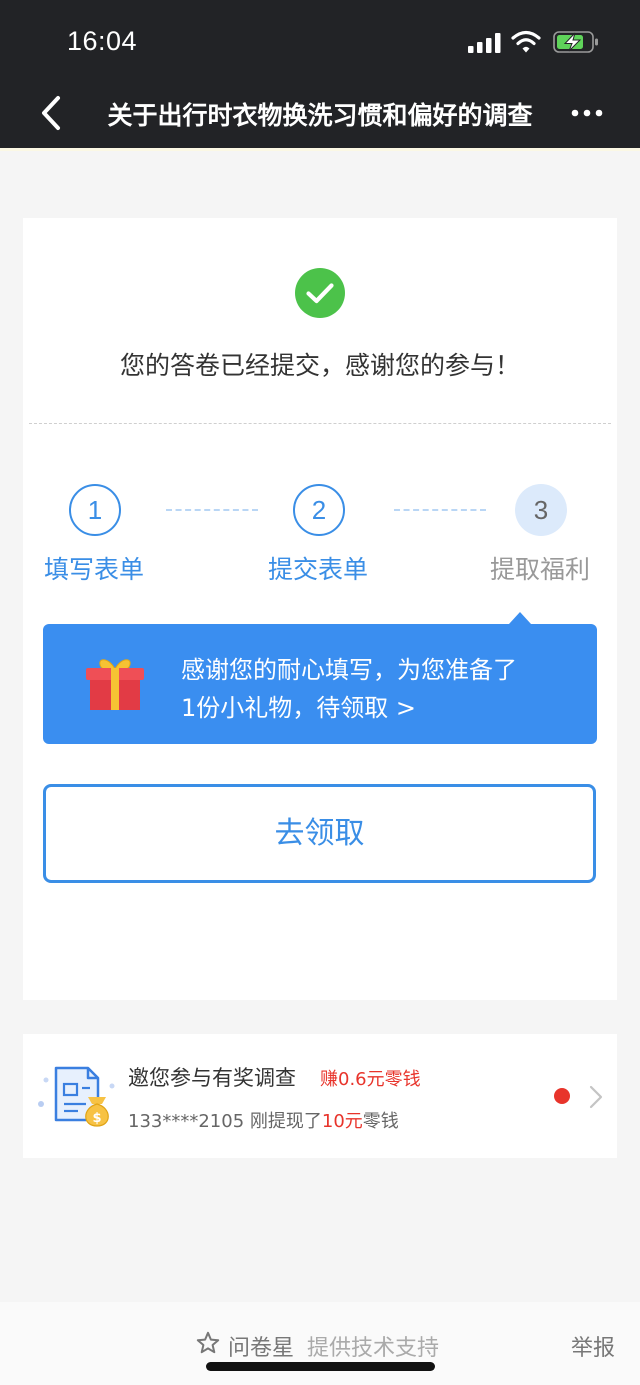  What do you see at coordinates (320, 149) in the screenshot?
I see `top-divider` at bounding box center [320, 149].